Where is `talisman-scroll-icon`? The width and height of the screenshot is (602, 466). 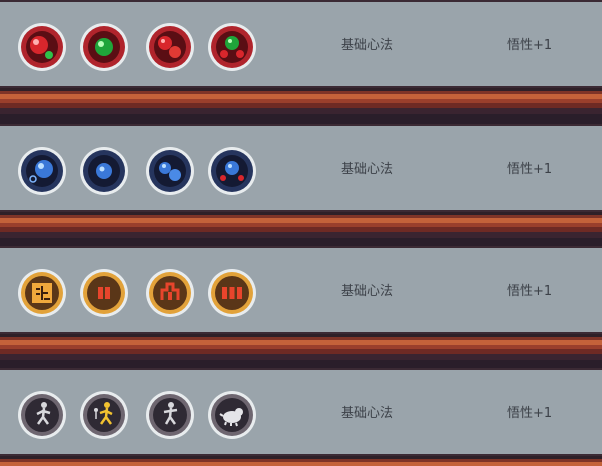 talisman-scroll-icon is located at coordinates (104, 293).